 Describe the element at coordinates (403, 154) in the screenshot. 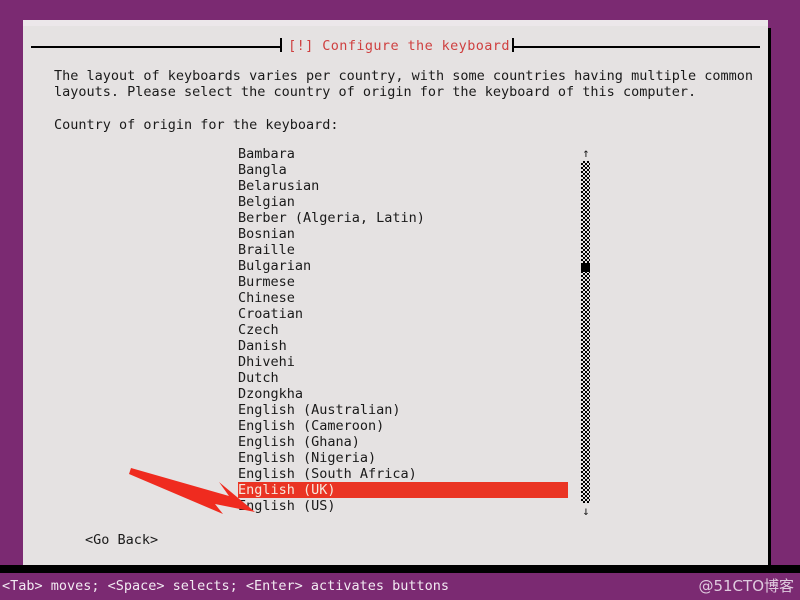

I see `list-item: Bambara` at that location.